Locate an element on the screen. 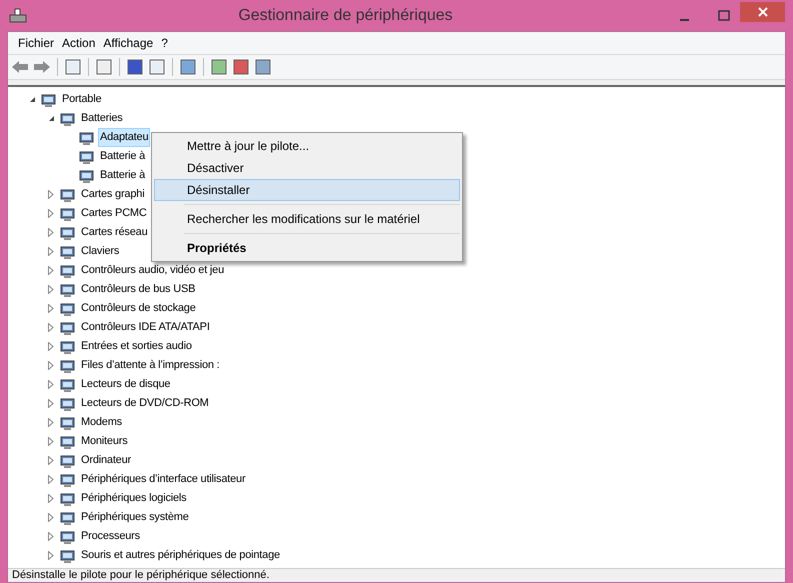 This screenshot has width=793, height=583. context-menu-item: Désactiver is located at coordinates (307, 168).